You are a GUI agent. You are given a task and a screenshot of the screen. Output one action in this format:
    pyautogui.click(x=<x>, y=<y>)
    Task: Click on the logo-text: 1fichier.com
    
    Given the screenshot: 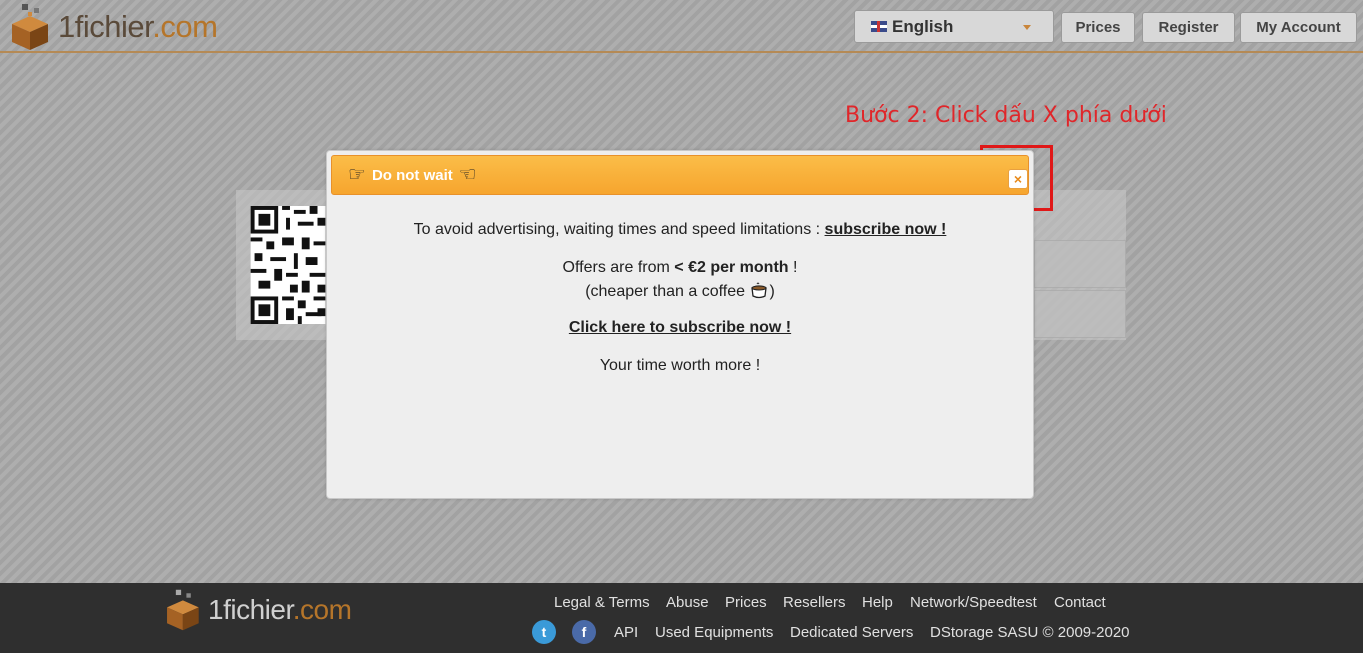 What is the action you would take?
    pyautogui.click(x=138, y=26)
    